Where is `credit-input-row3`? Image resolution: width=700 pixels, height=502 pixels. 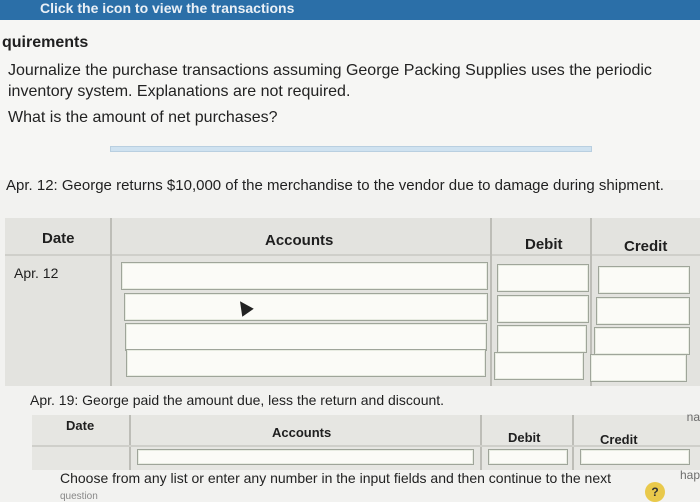
credit-input-row3 is located at coordinates (642, 341).